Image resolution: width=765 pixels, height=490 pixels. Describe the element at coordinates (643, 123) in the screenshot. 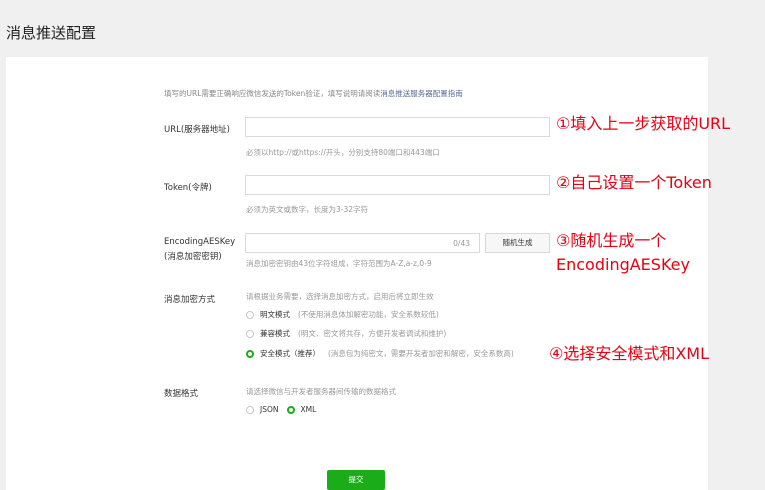

I see `annotation-step1: ①填入上一步获取的URL` at that location.